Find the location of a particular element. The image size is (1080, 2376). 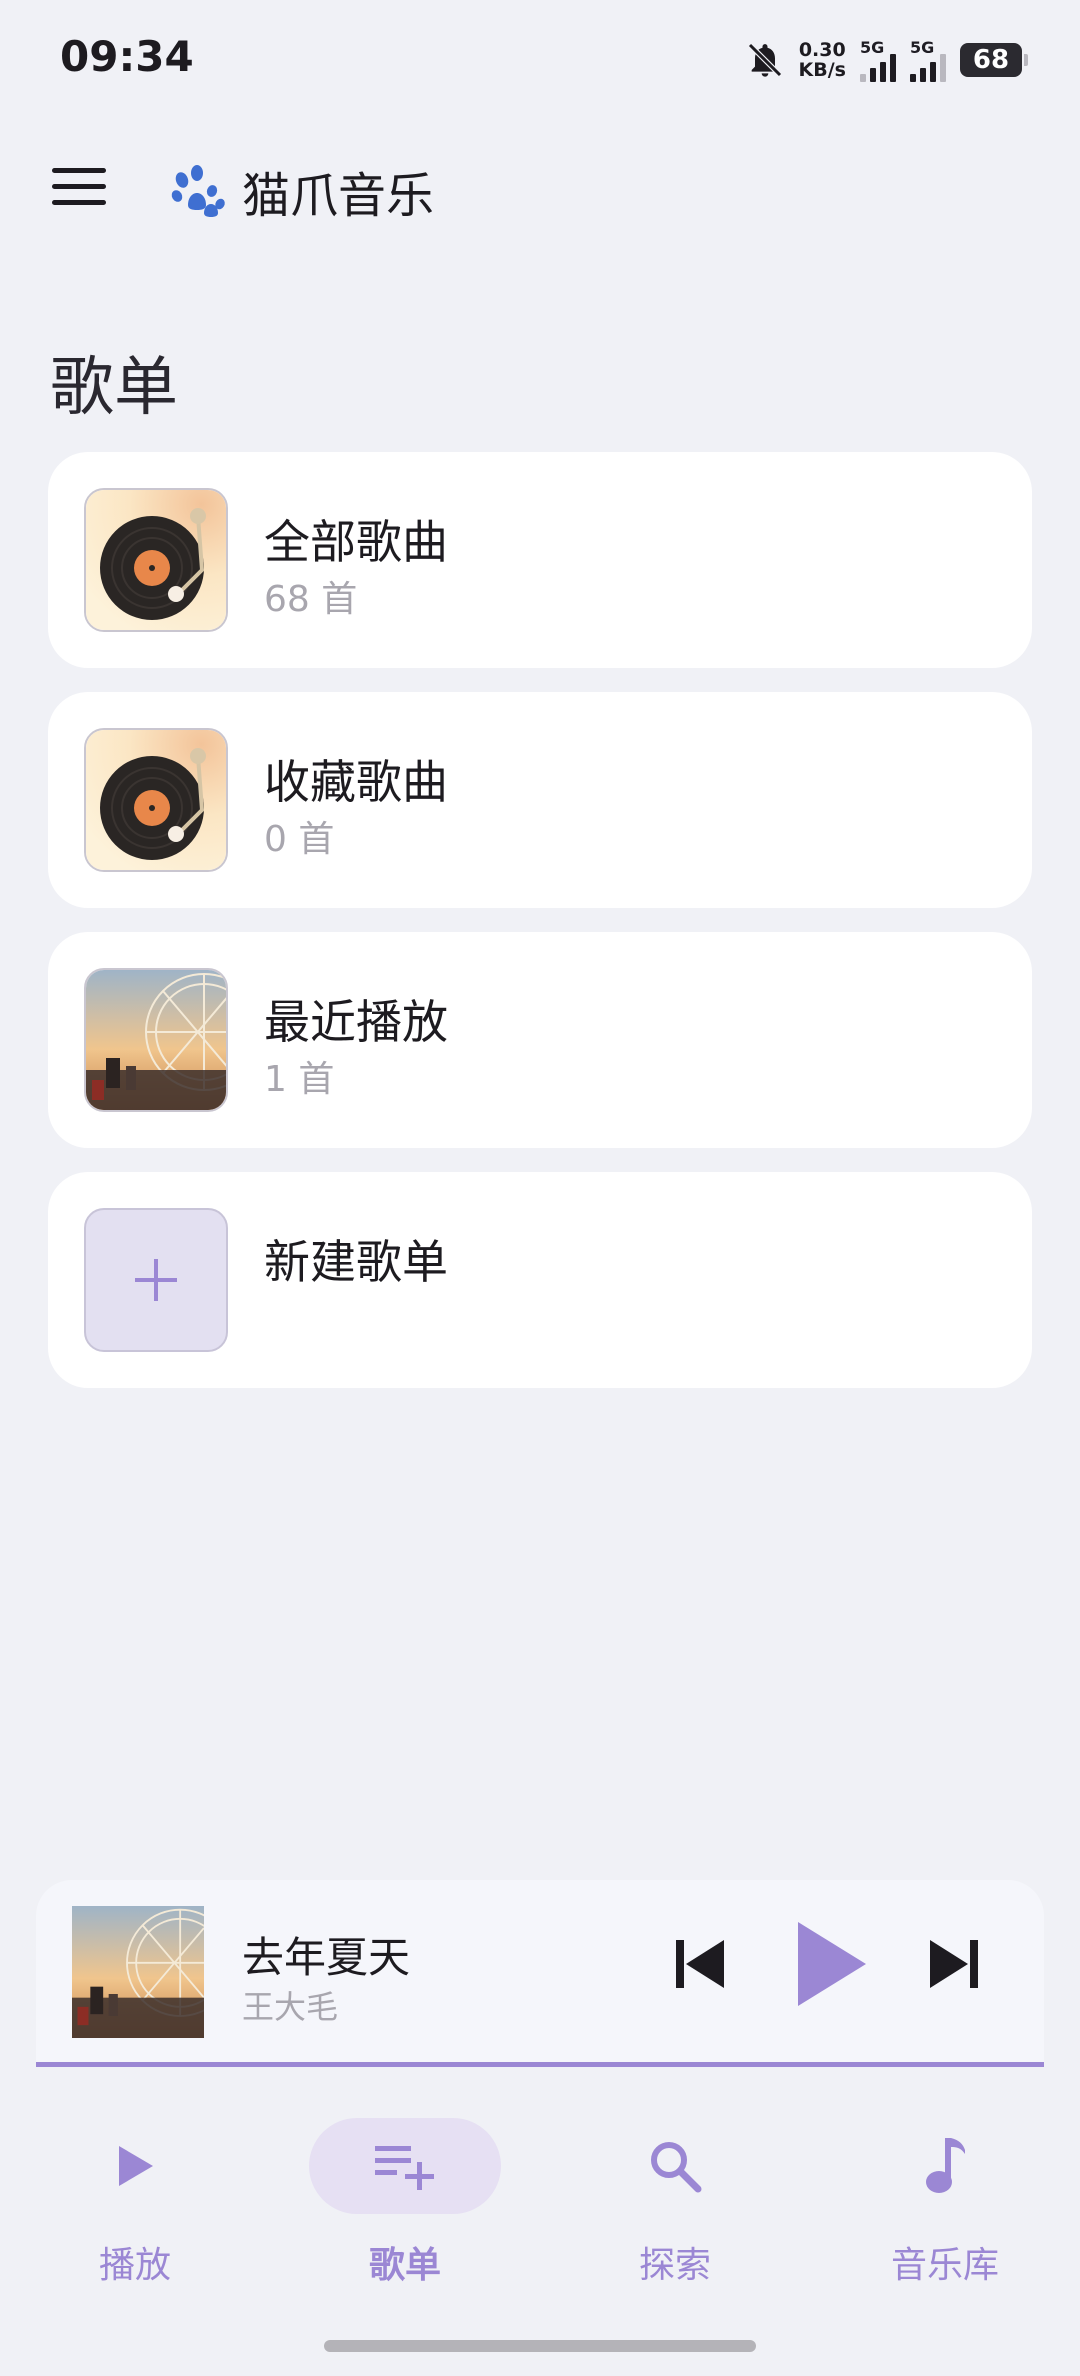

playlist-item-recent: 最近播放 1 首 is located at coordinates (540, 1040).